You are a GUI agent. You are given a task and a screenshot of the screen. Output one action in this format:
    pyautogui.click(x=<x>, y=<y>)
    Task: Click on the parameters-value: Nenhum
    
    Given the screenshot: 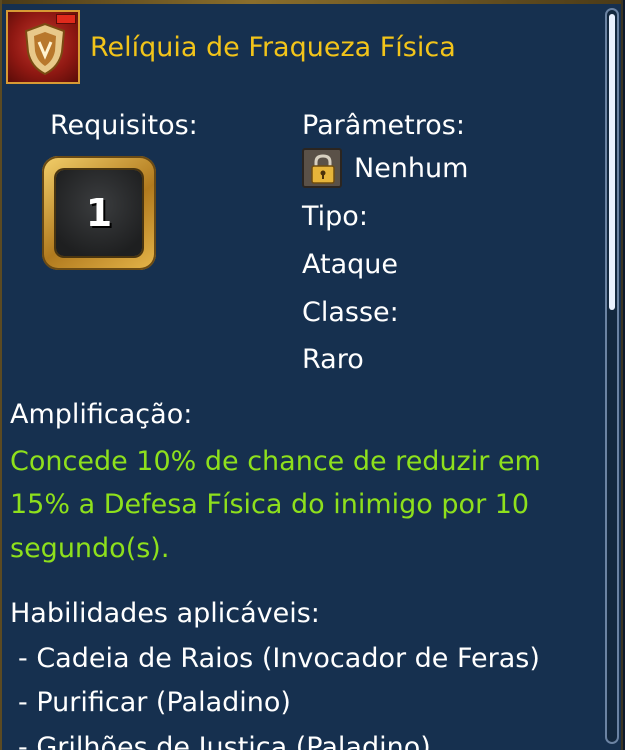 What is the action you would take?
    pyautogui.click(x=411, y=168)
    